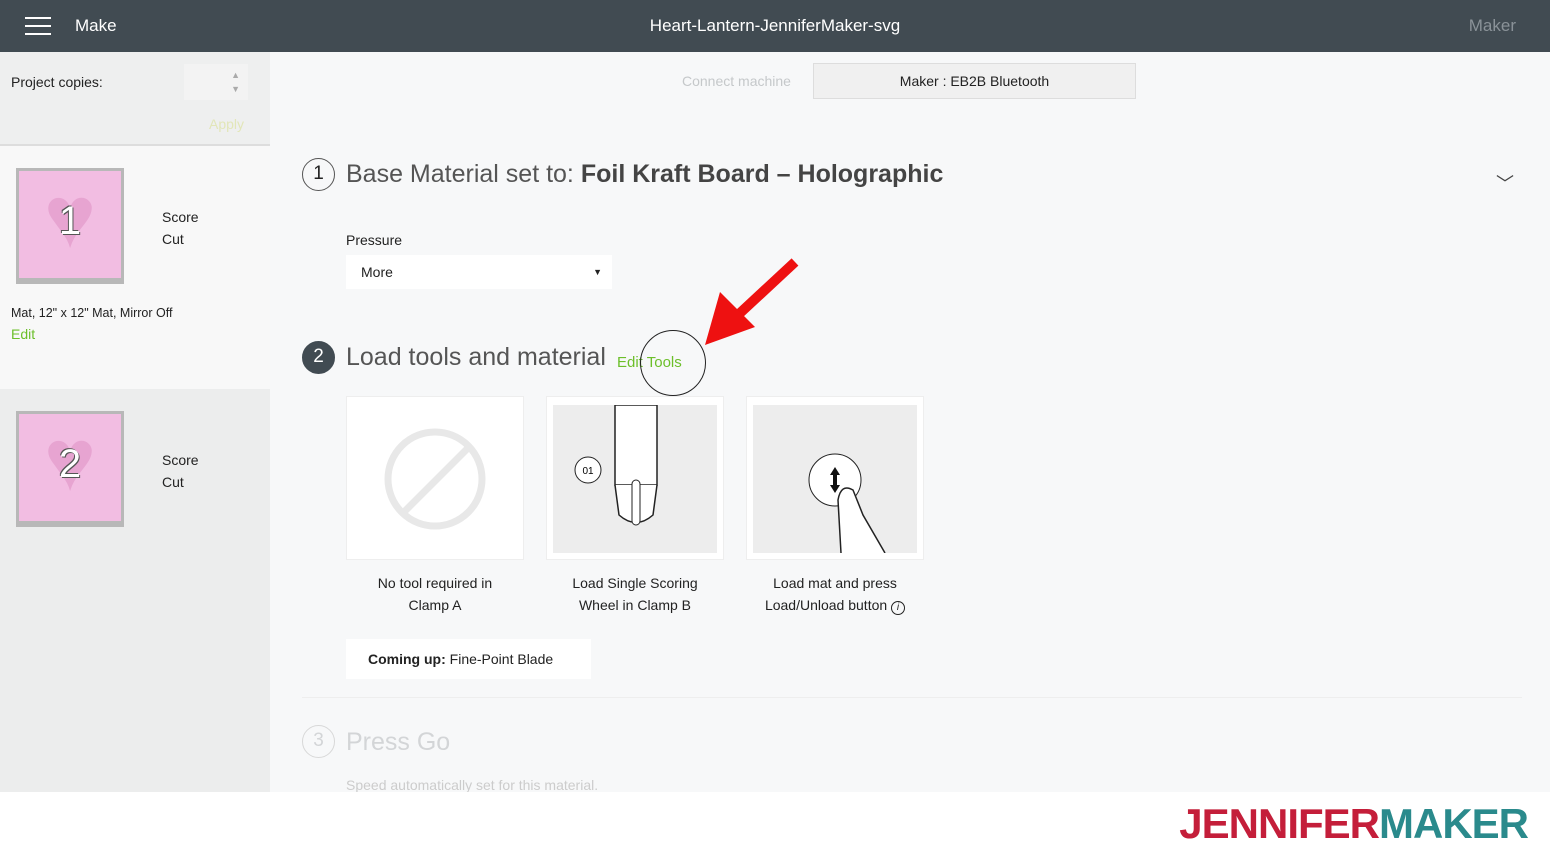 This screenshot has height=853, width=1550. Describe the element at coordinates (847, 503) in the screenshot. I see `load-button-icon` at that location.